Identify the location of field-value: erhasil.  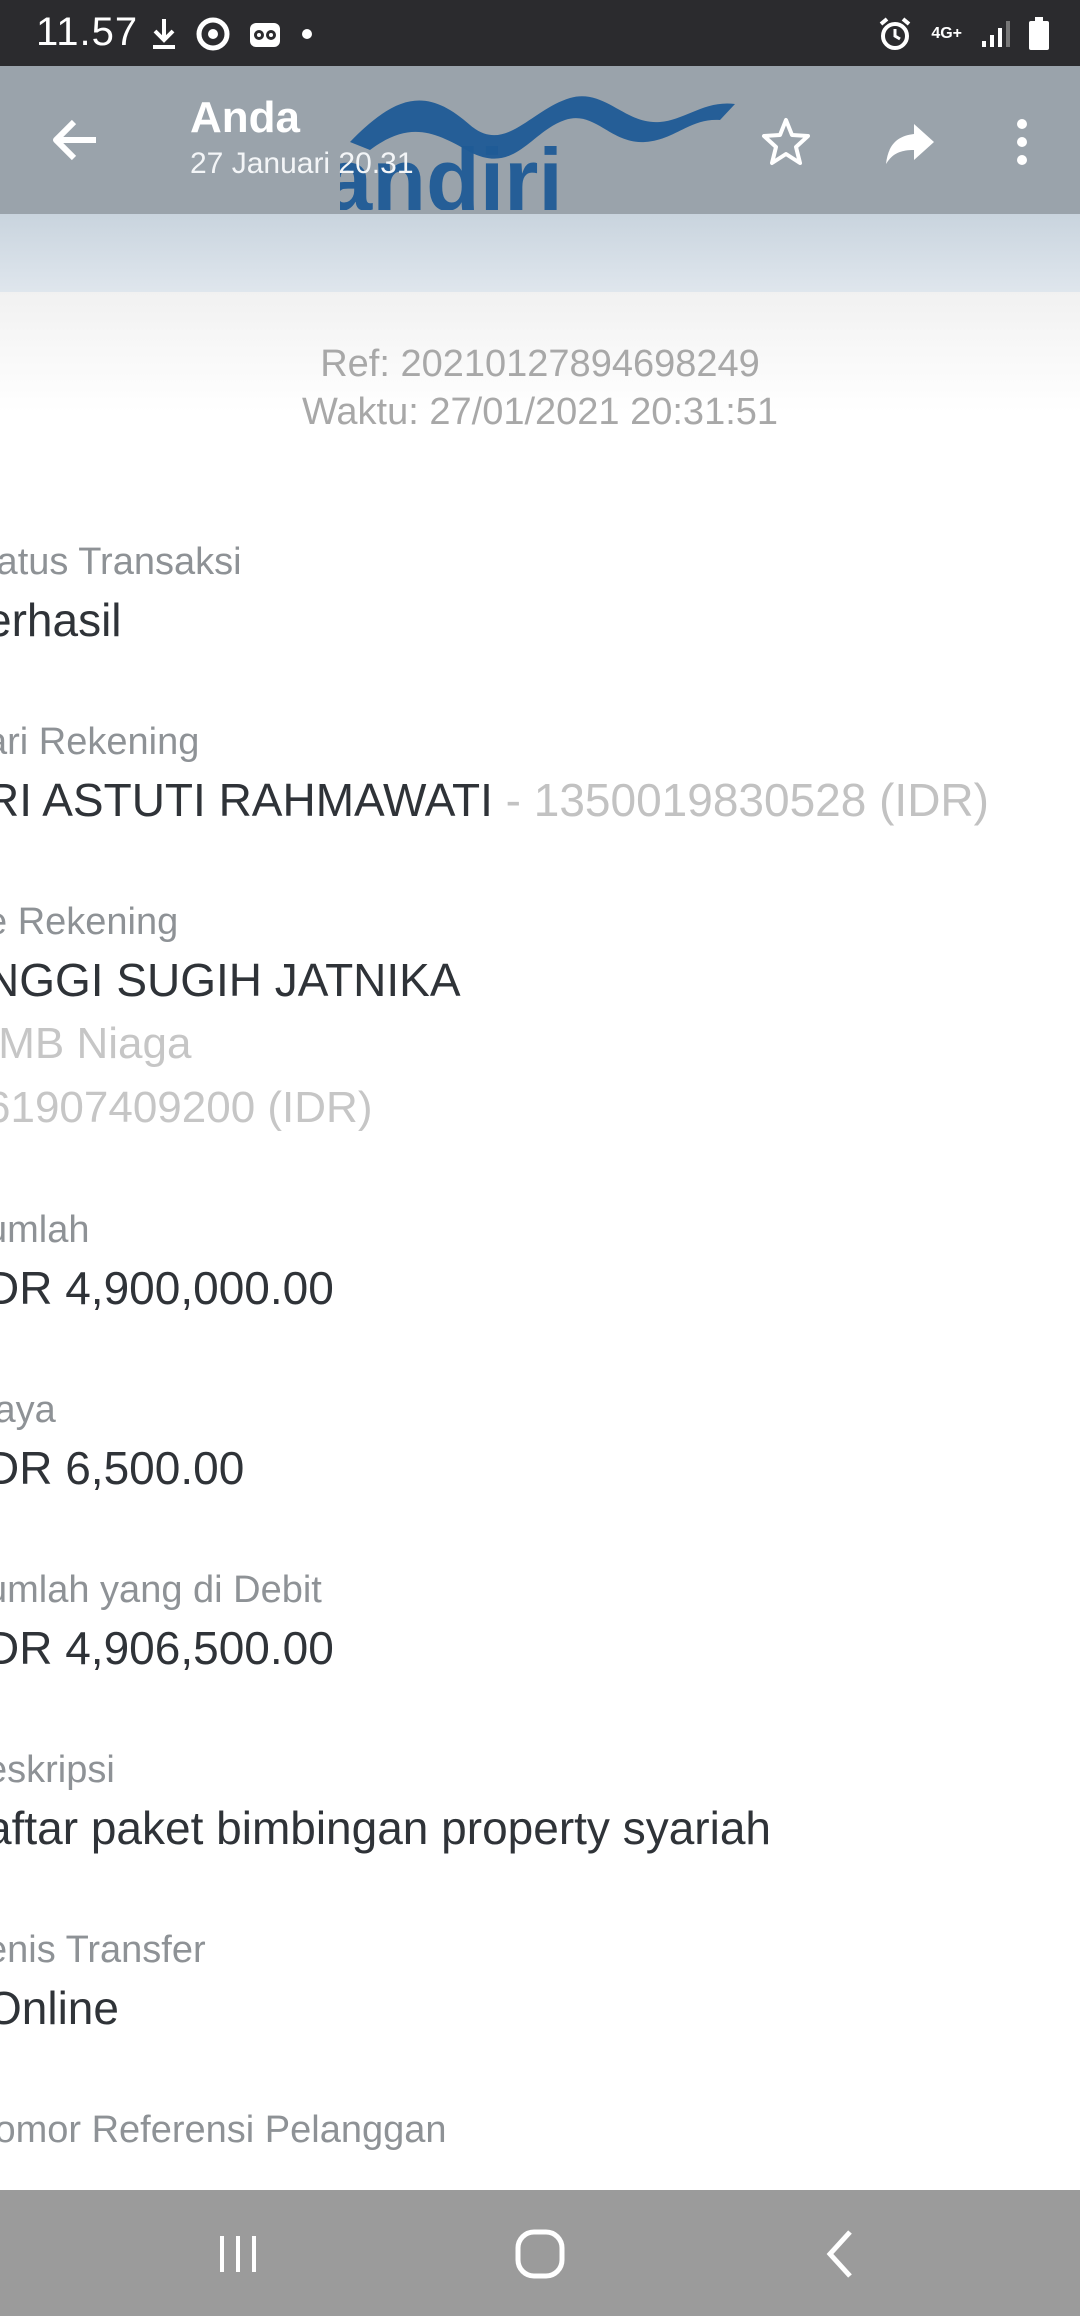
(61, 620).